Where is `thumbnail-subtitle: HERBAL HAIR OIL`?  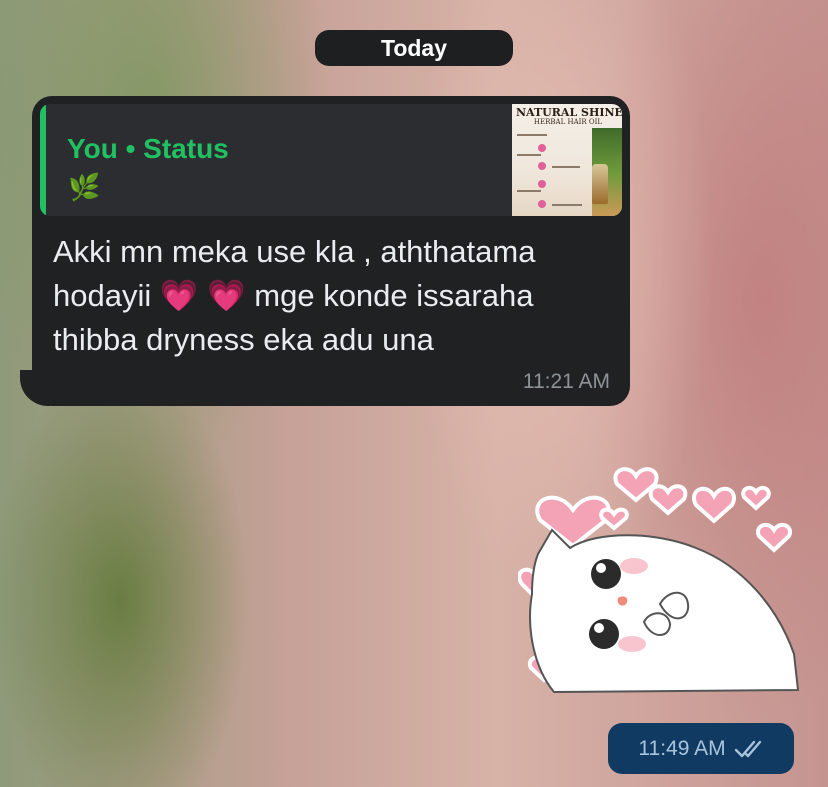 thumbnail-subtitle: HERBAL HAIR OIL is located at coordinates (568, 122).